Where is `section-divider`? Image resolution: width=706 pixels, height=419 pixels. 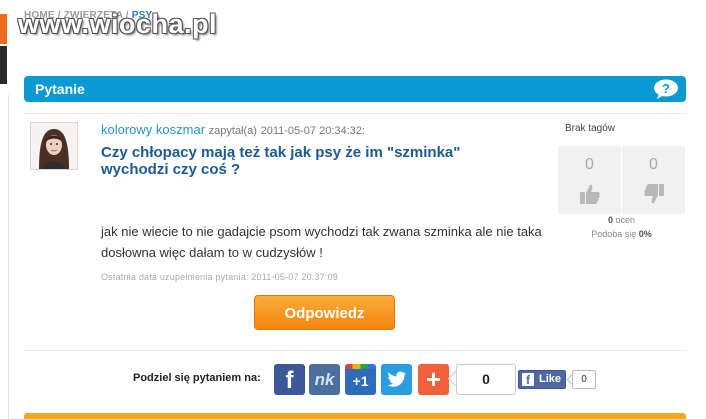
section-divider is located at coordinates (355, 350).